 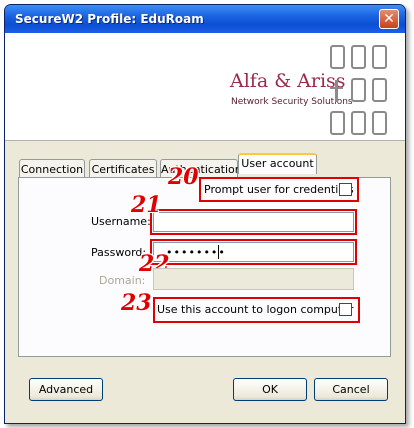 I want to click on tab-user-account: User account, so click(x=277, y=163).